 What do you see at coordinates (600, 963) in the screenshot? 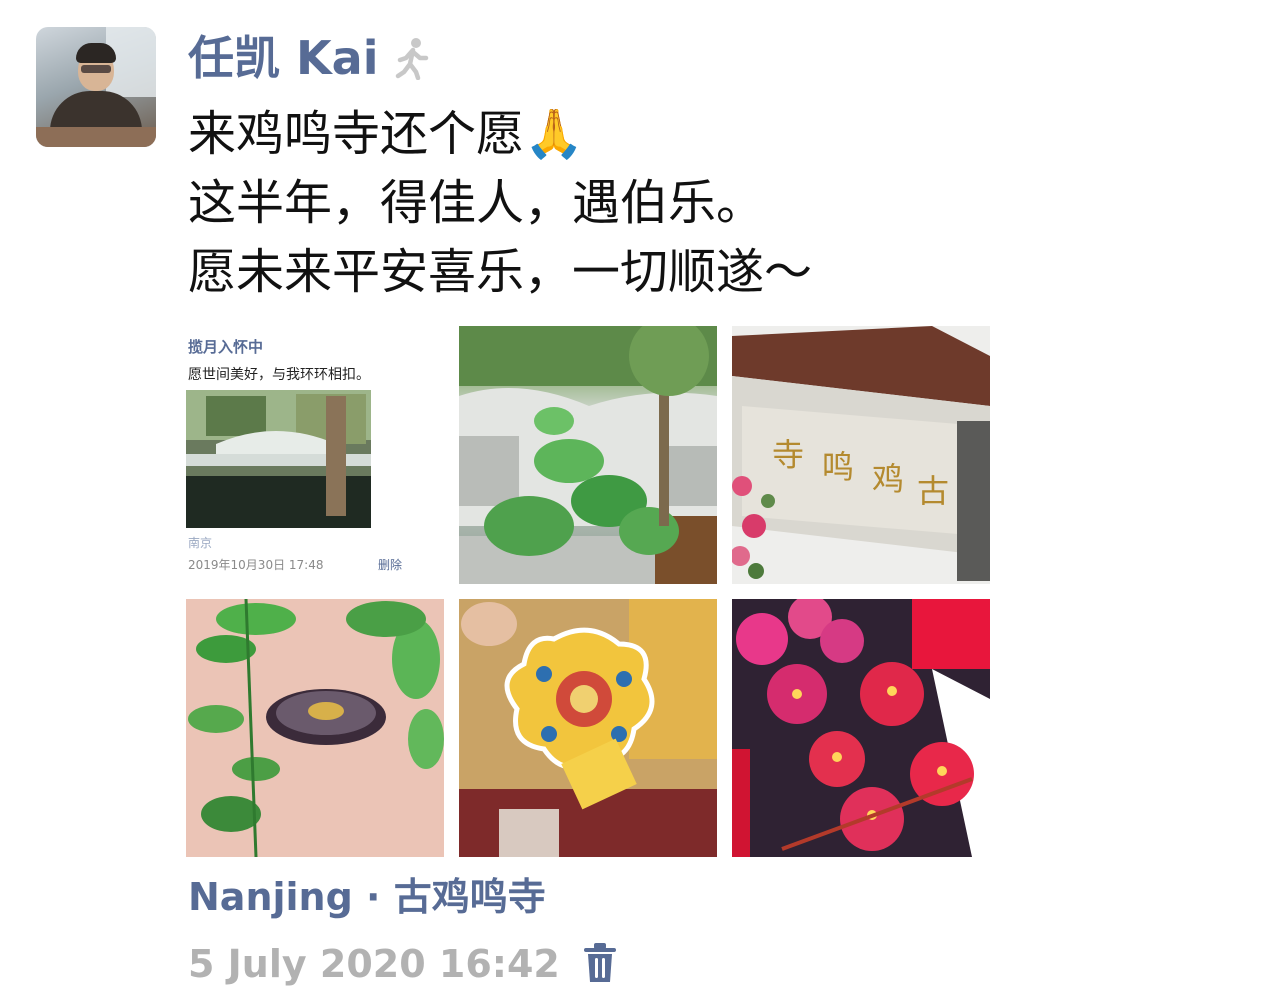
I see `trash-icon` at bounding box center [600, 963].